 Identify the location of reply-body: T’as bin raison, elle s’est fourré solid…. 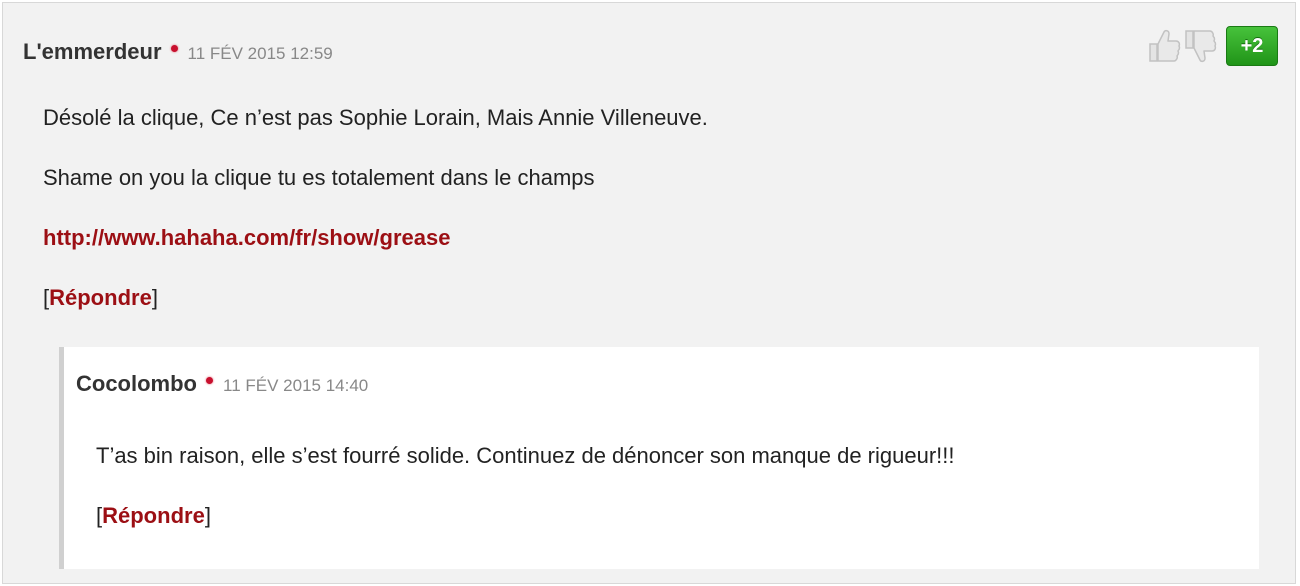
(525, 503).